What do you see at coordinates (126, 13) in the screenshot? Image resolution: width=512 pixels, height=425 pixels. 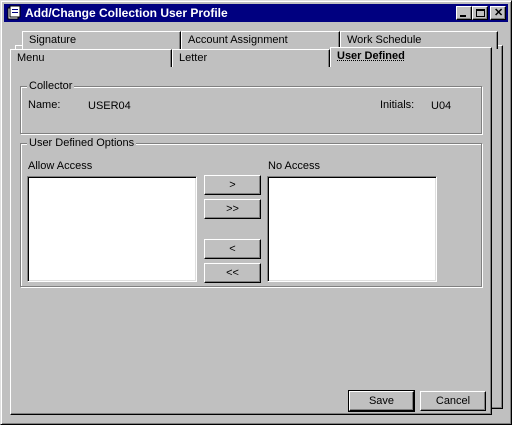 I see `window-title: Add/Change Collection User Profile` at bounding box center [126, 13].